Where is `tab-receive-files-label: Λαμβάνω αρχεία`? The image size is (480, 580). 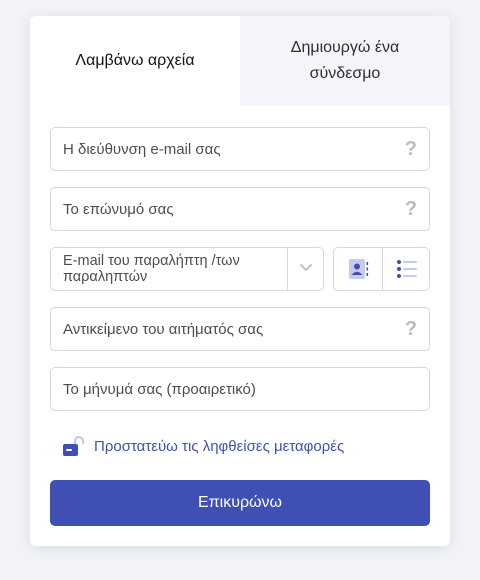 tab-receive-files-label: Λαμβάνω αρχεία is located at coordinates (135, 60).